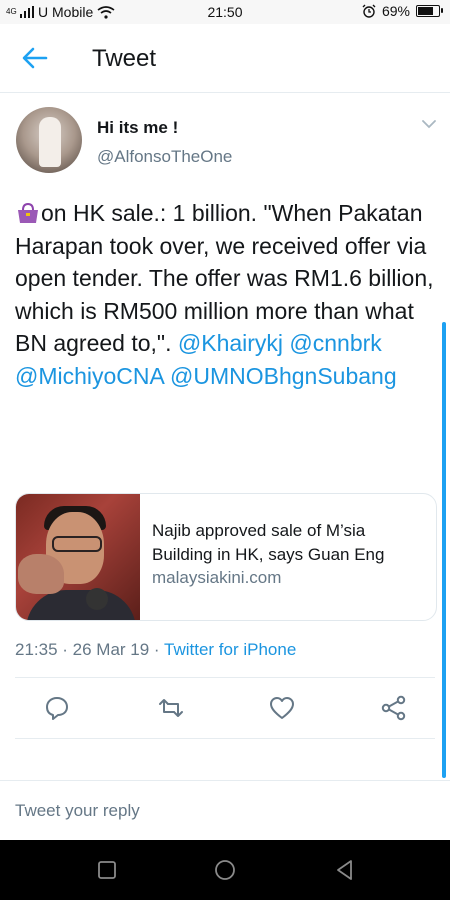  Describe the element at coordinates (124, 58) in the screenshot. I see `page-title: Tweet` at that location.